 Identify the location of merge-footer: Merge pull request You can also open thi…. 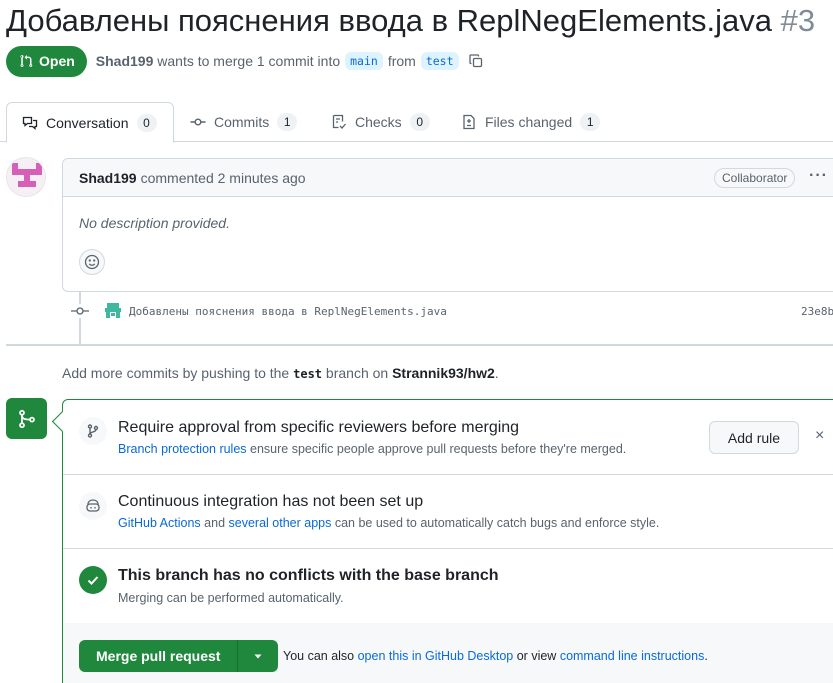
(448, 653).